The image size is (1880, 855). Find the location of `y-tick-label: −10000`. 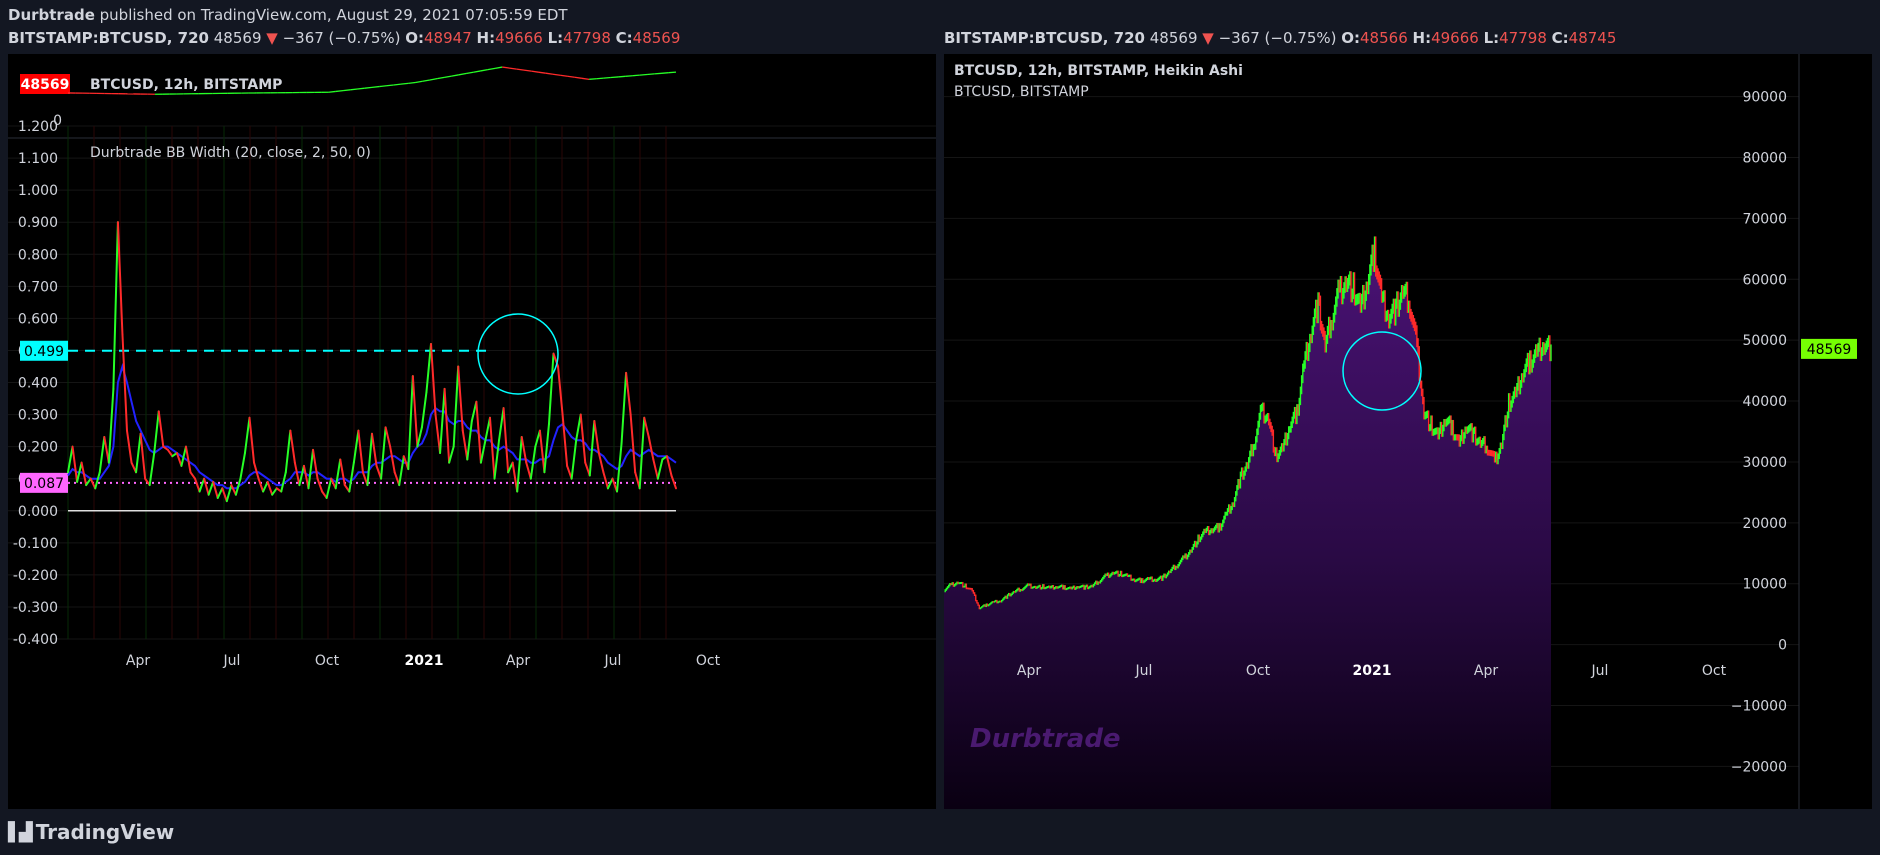

y-tick-label: −10000 is located at coordinates (1759, 706).